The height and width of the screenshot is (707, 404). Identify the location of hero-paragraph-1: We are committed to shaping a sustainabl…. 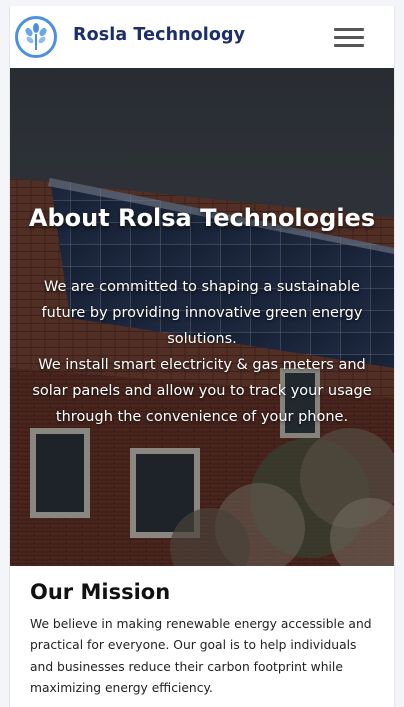
(202, 313).